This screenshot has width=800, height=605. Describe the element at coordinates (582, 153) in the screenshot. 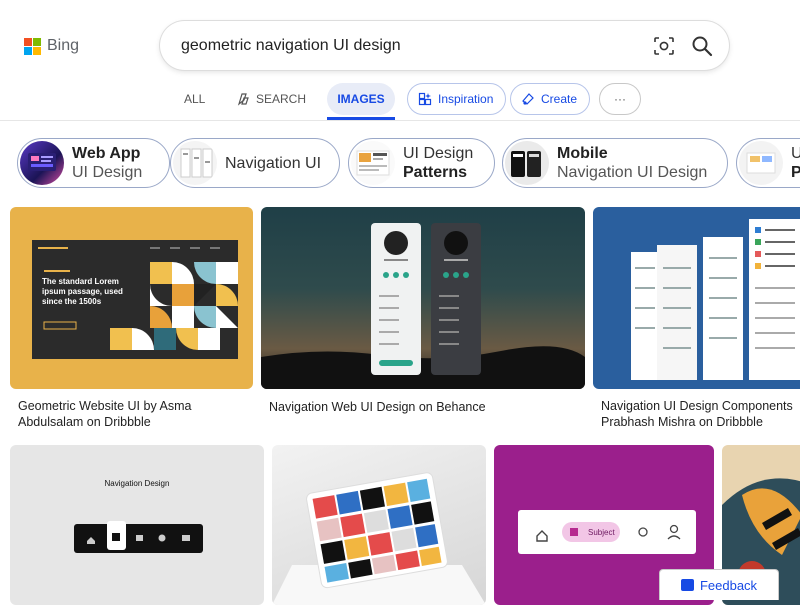

I see `chip-label: Mobile` at that location.